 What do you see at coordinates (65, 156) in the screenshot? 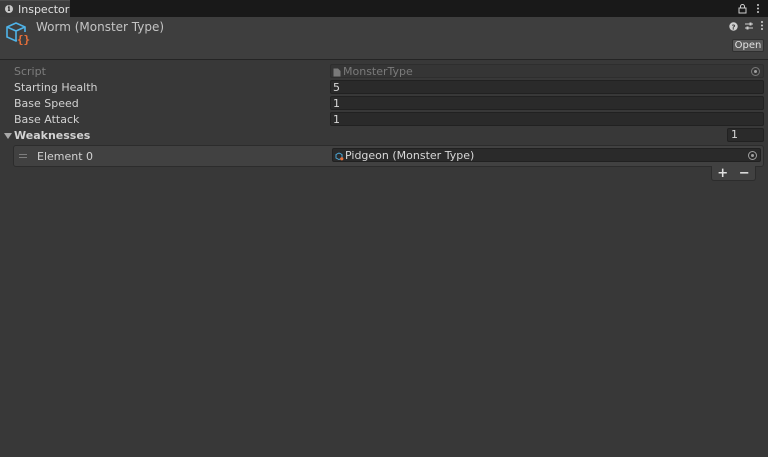
I see `element-0-label: Element 0` at bounding box center [65, 156].